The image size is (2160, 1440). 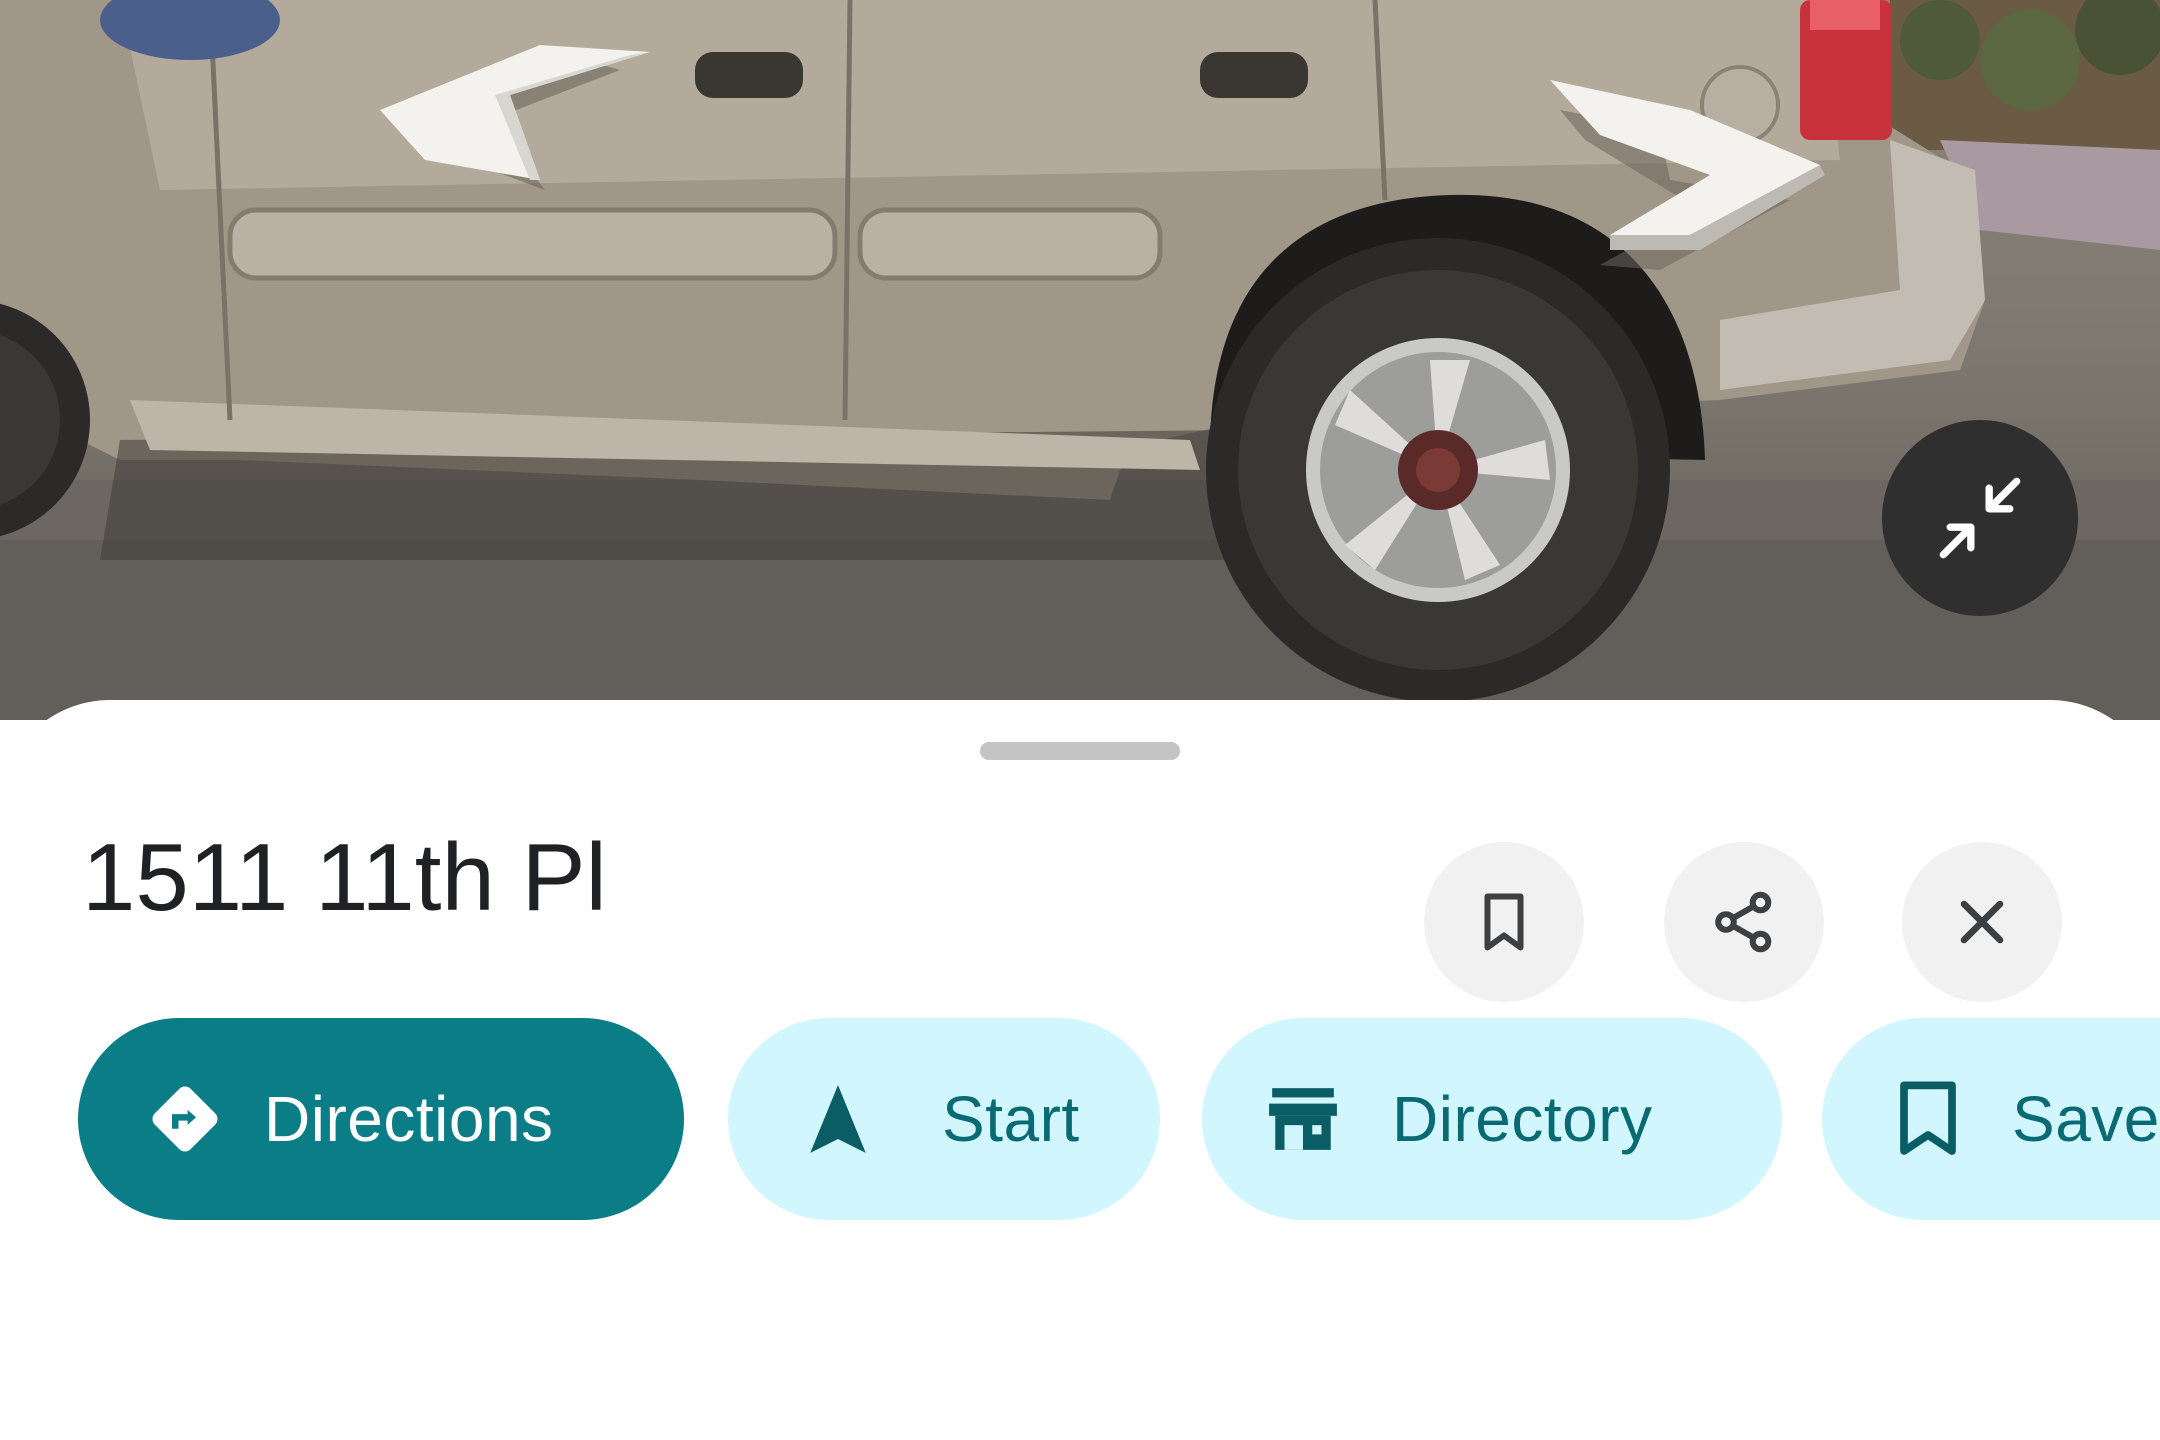 I want to click on start-button: Start, so click(x=944, y=1119).